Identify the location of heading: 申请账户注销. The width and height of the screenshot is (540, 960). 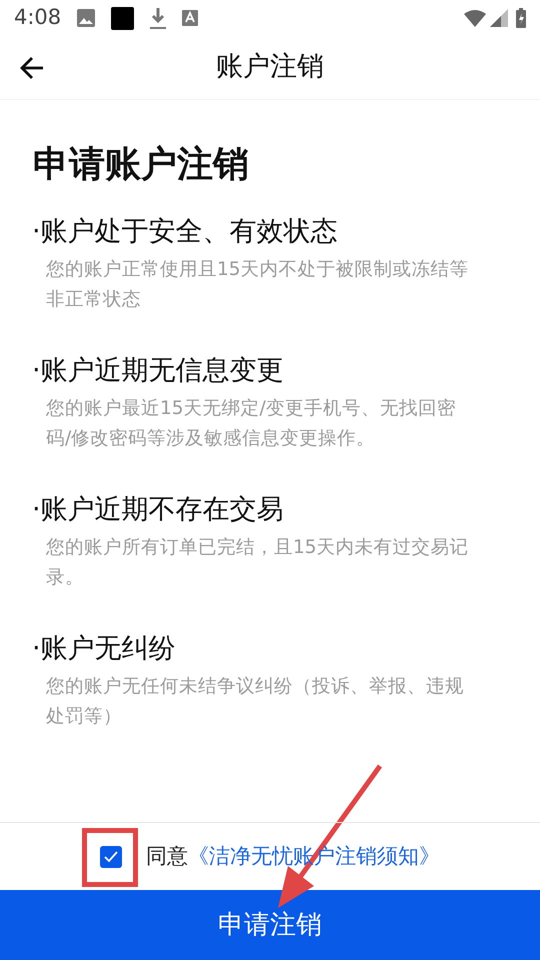
(141, 165).